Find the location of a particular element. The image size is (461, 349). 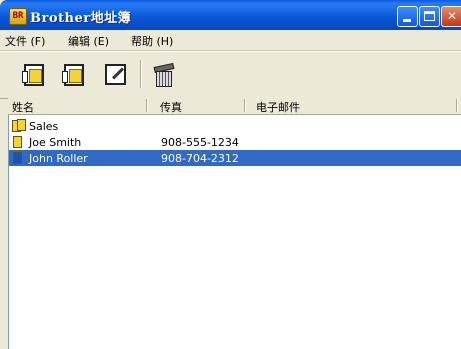

toolbar-separator is located at coordinates (141, 74).